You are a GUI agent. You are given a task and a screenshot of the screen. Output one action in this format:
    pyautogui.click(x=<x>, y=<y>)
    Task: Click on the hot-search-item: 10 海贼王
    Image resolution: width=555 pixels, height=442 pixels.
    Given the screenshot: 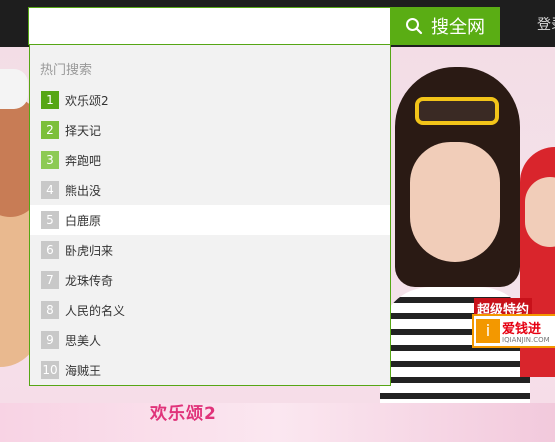 What is the action you would take?
    pyautogui.click(x=210, y=370)
    